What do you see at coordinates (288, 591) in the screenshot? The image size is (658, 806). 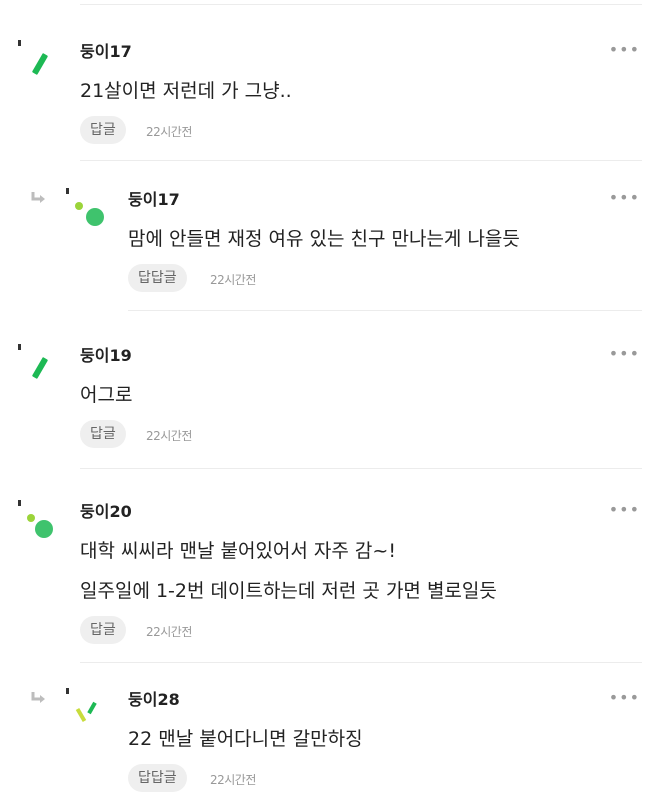 I see `comment-text-line-2: 일주일에 1-2번 데이트하는데 저런 곳 가면 별로일듯` at bounding box center [288, 591].